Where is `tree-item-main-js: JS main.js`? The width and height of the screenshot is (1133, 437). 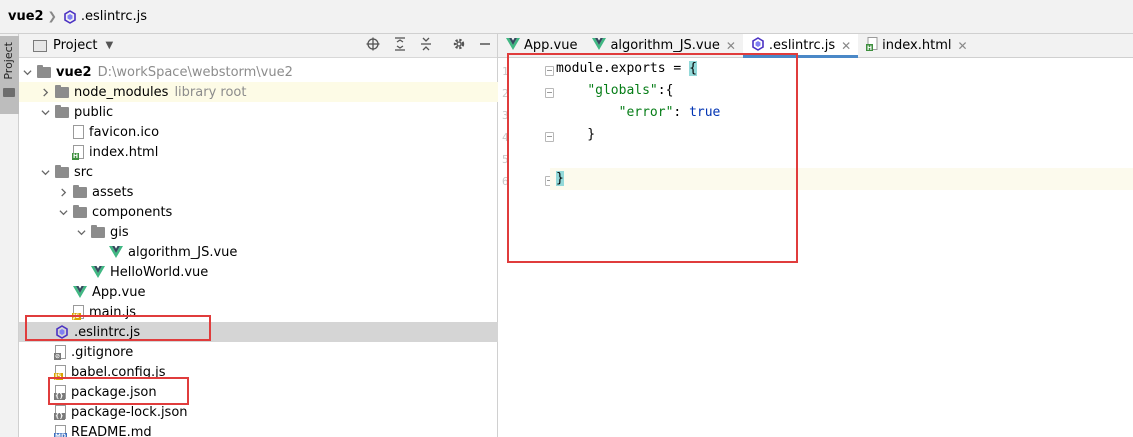 tree-item-main-js: JS main.js is located at coordinates (258, 312).